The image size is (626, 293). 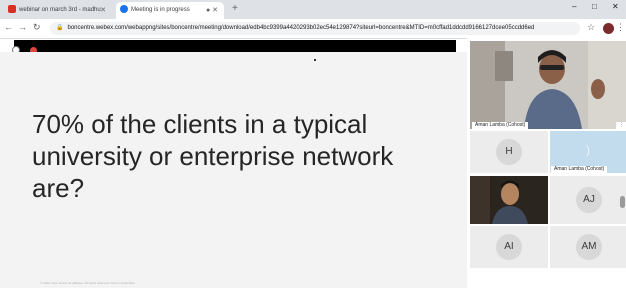 I want to click on participant-tile-am: AM, so click(x=588, y=247).